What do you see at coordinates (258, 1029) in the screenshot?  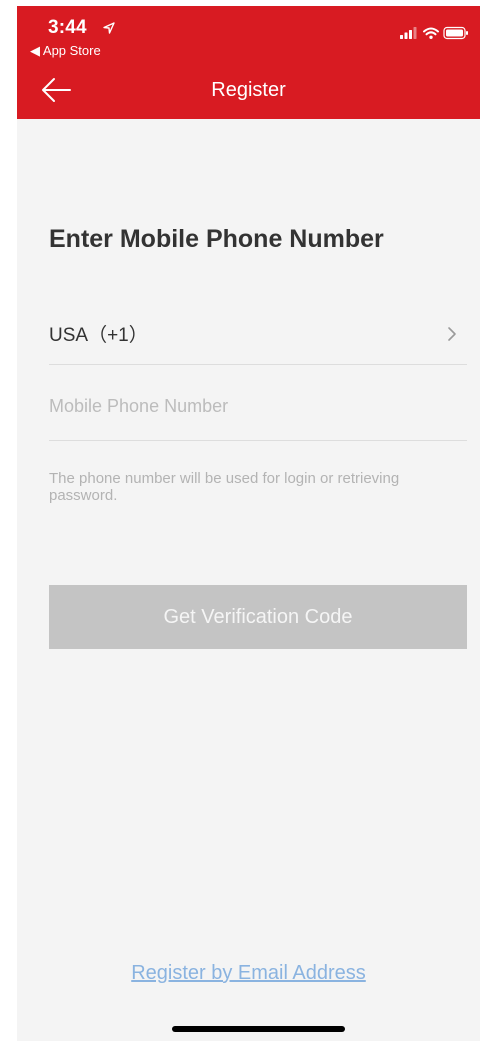 I see `home-indicator` at bounding box center [258, 1029].